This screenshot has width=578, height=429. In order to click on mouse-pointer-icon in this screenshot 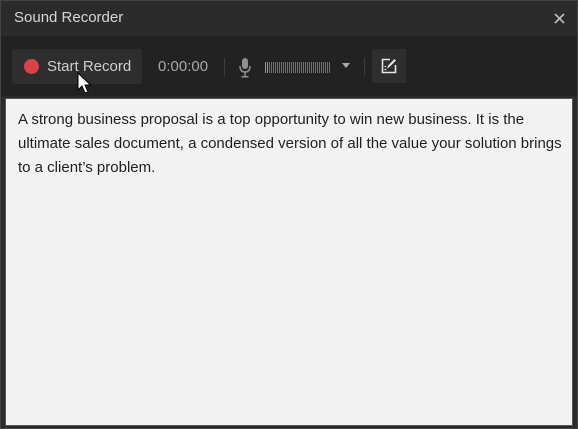, I will do `click(84, 83)`.